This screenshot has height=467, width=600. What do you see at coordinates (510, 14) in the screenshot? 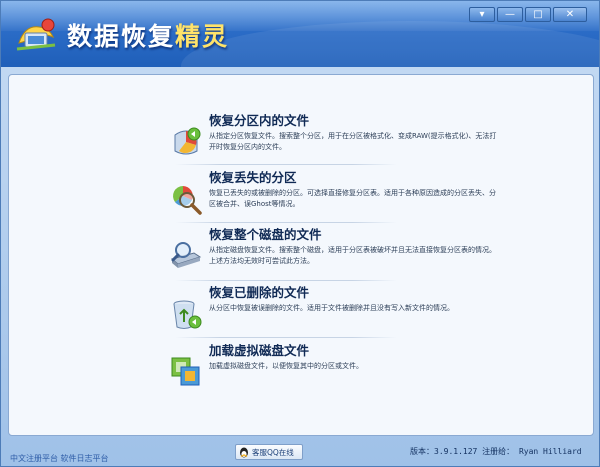
I see `minimize-button: —` at bounding box center [510, 14].